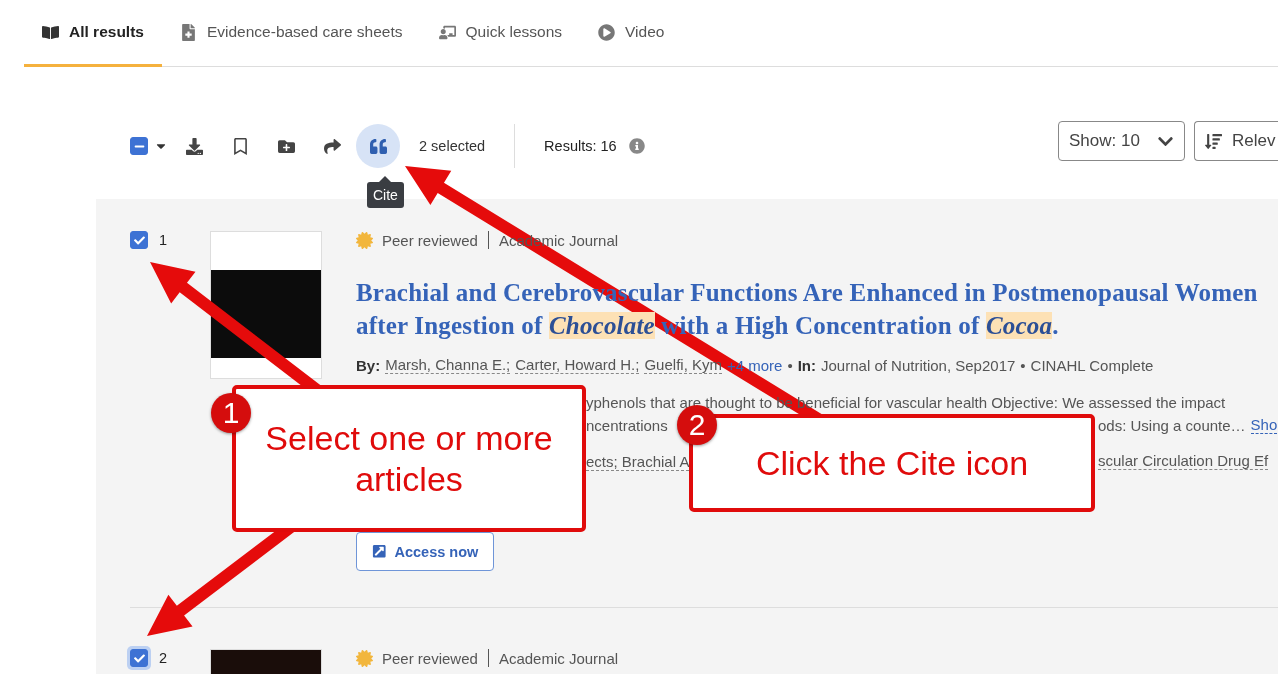 The width and height of the screenshot is (1278, 674). What do you see at coordinates (918, 365) in the screenshot?
I see `source-text: Journal of Nutrition, Sep2017` at bounding box center [918, 365].